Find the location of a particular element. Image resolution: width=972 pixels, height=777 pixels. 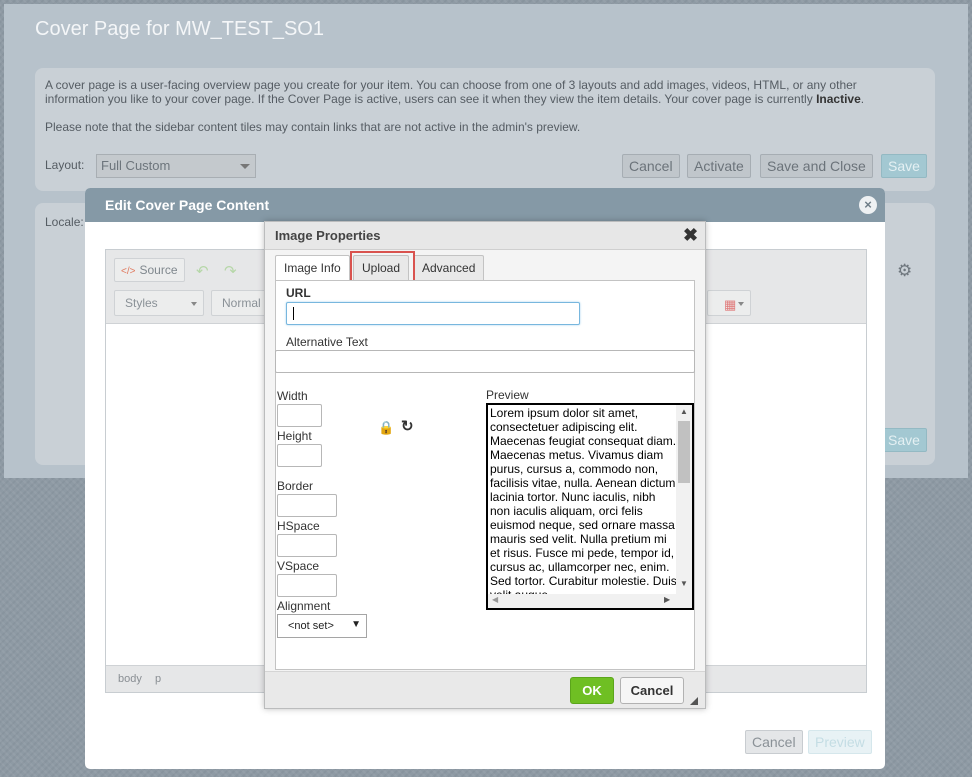

ok-button: OK is located at coordinates (592, 690).